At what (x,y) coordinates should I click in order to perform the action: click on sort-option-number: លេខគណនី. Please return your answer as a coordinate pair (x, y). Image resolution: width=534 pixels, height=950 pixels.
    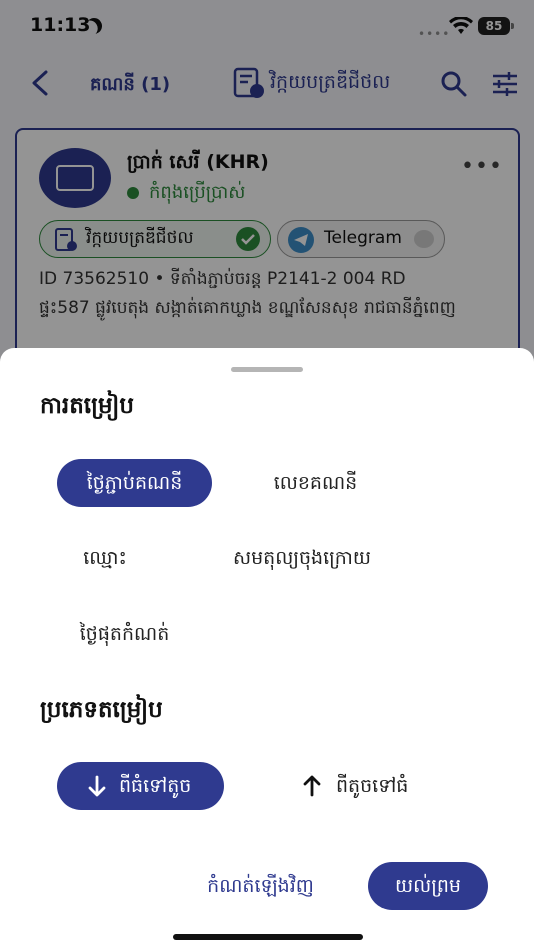
    Looking at the image, I should click on (315, 483).